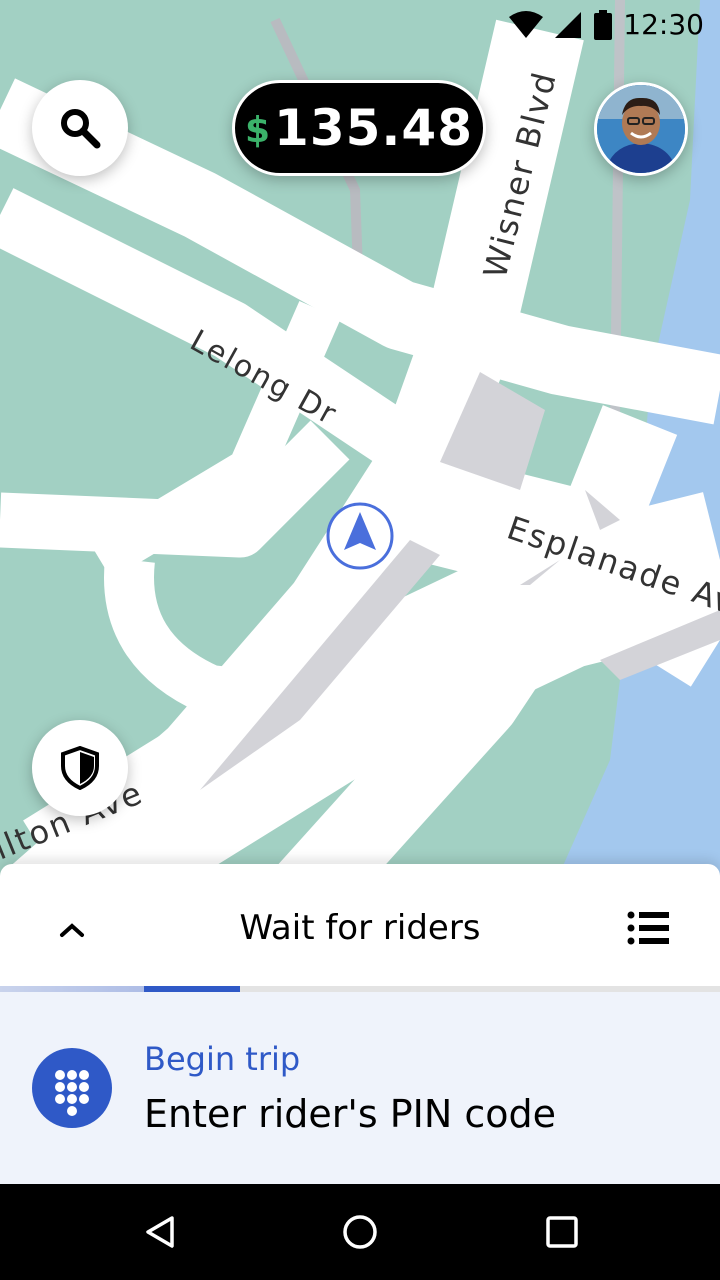  I want to click on back-icon, so click(160, 1232).